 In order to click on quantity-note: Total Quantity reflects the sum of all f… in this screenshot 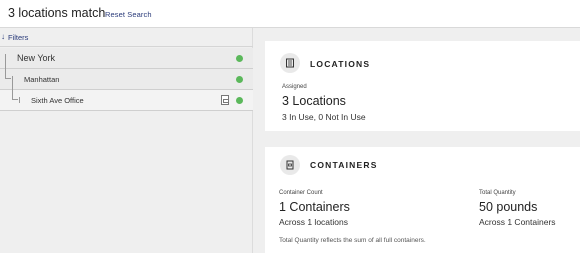, I will do `click(352, 240)`.